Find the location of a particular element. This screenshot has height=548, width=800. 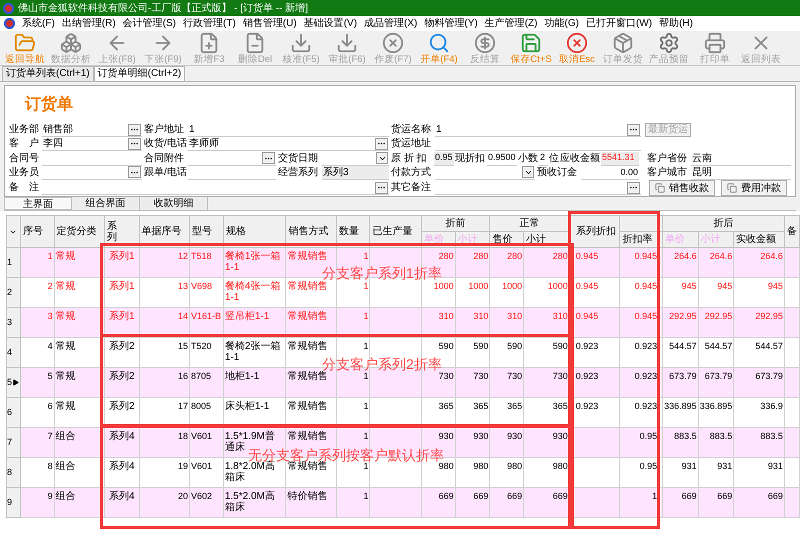

row-header: 4 is located at coordinates (13, 353).